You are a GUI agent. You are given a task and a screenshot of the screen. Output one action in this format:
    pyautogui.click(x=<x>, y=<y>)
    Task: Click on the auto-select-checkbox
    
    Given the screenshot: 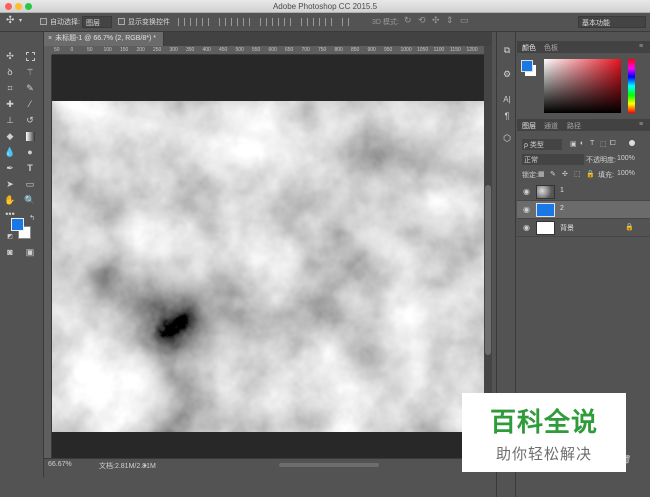 What is the action you would take?
    pyautogui.click(x=43, y=21)
    